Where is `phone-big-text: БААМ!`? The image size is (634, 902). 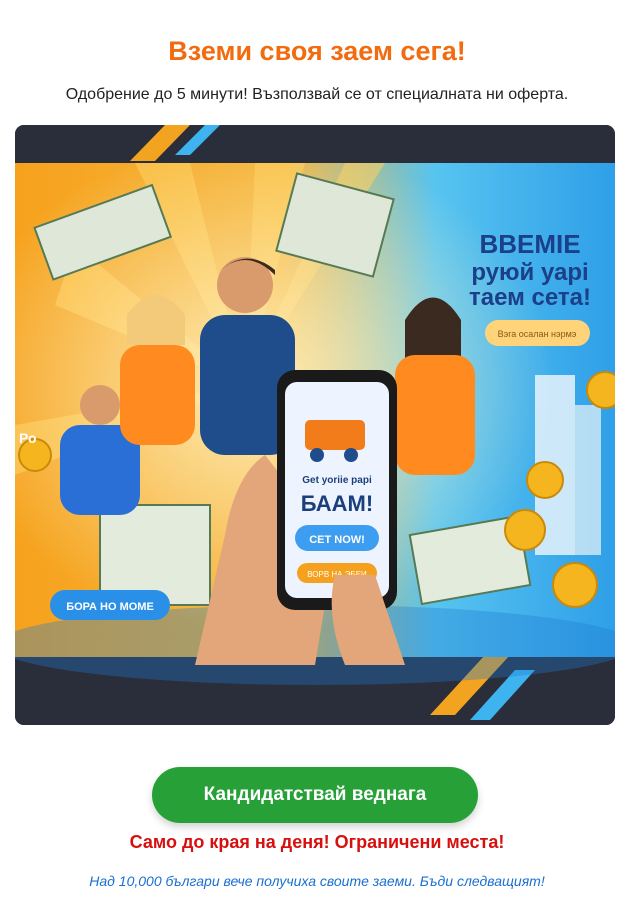
phone-big-text: БААМ! is located at coordinates (337, 503).